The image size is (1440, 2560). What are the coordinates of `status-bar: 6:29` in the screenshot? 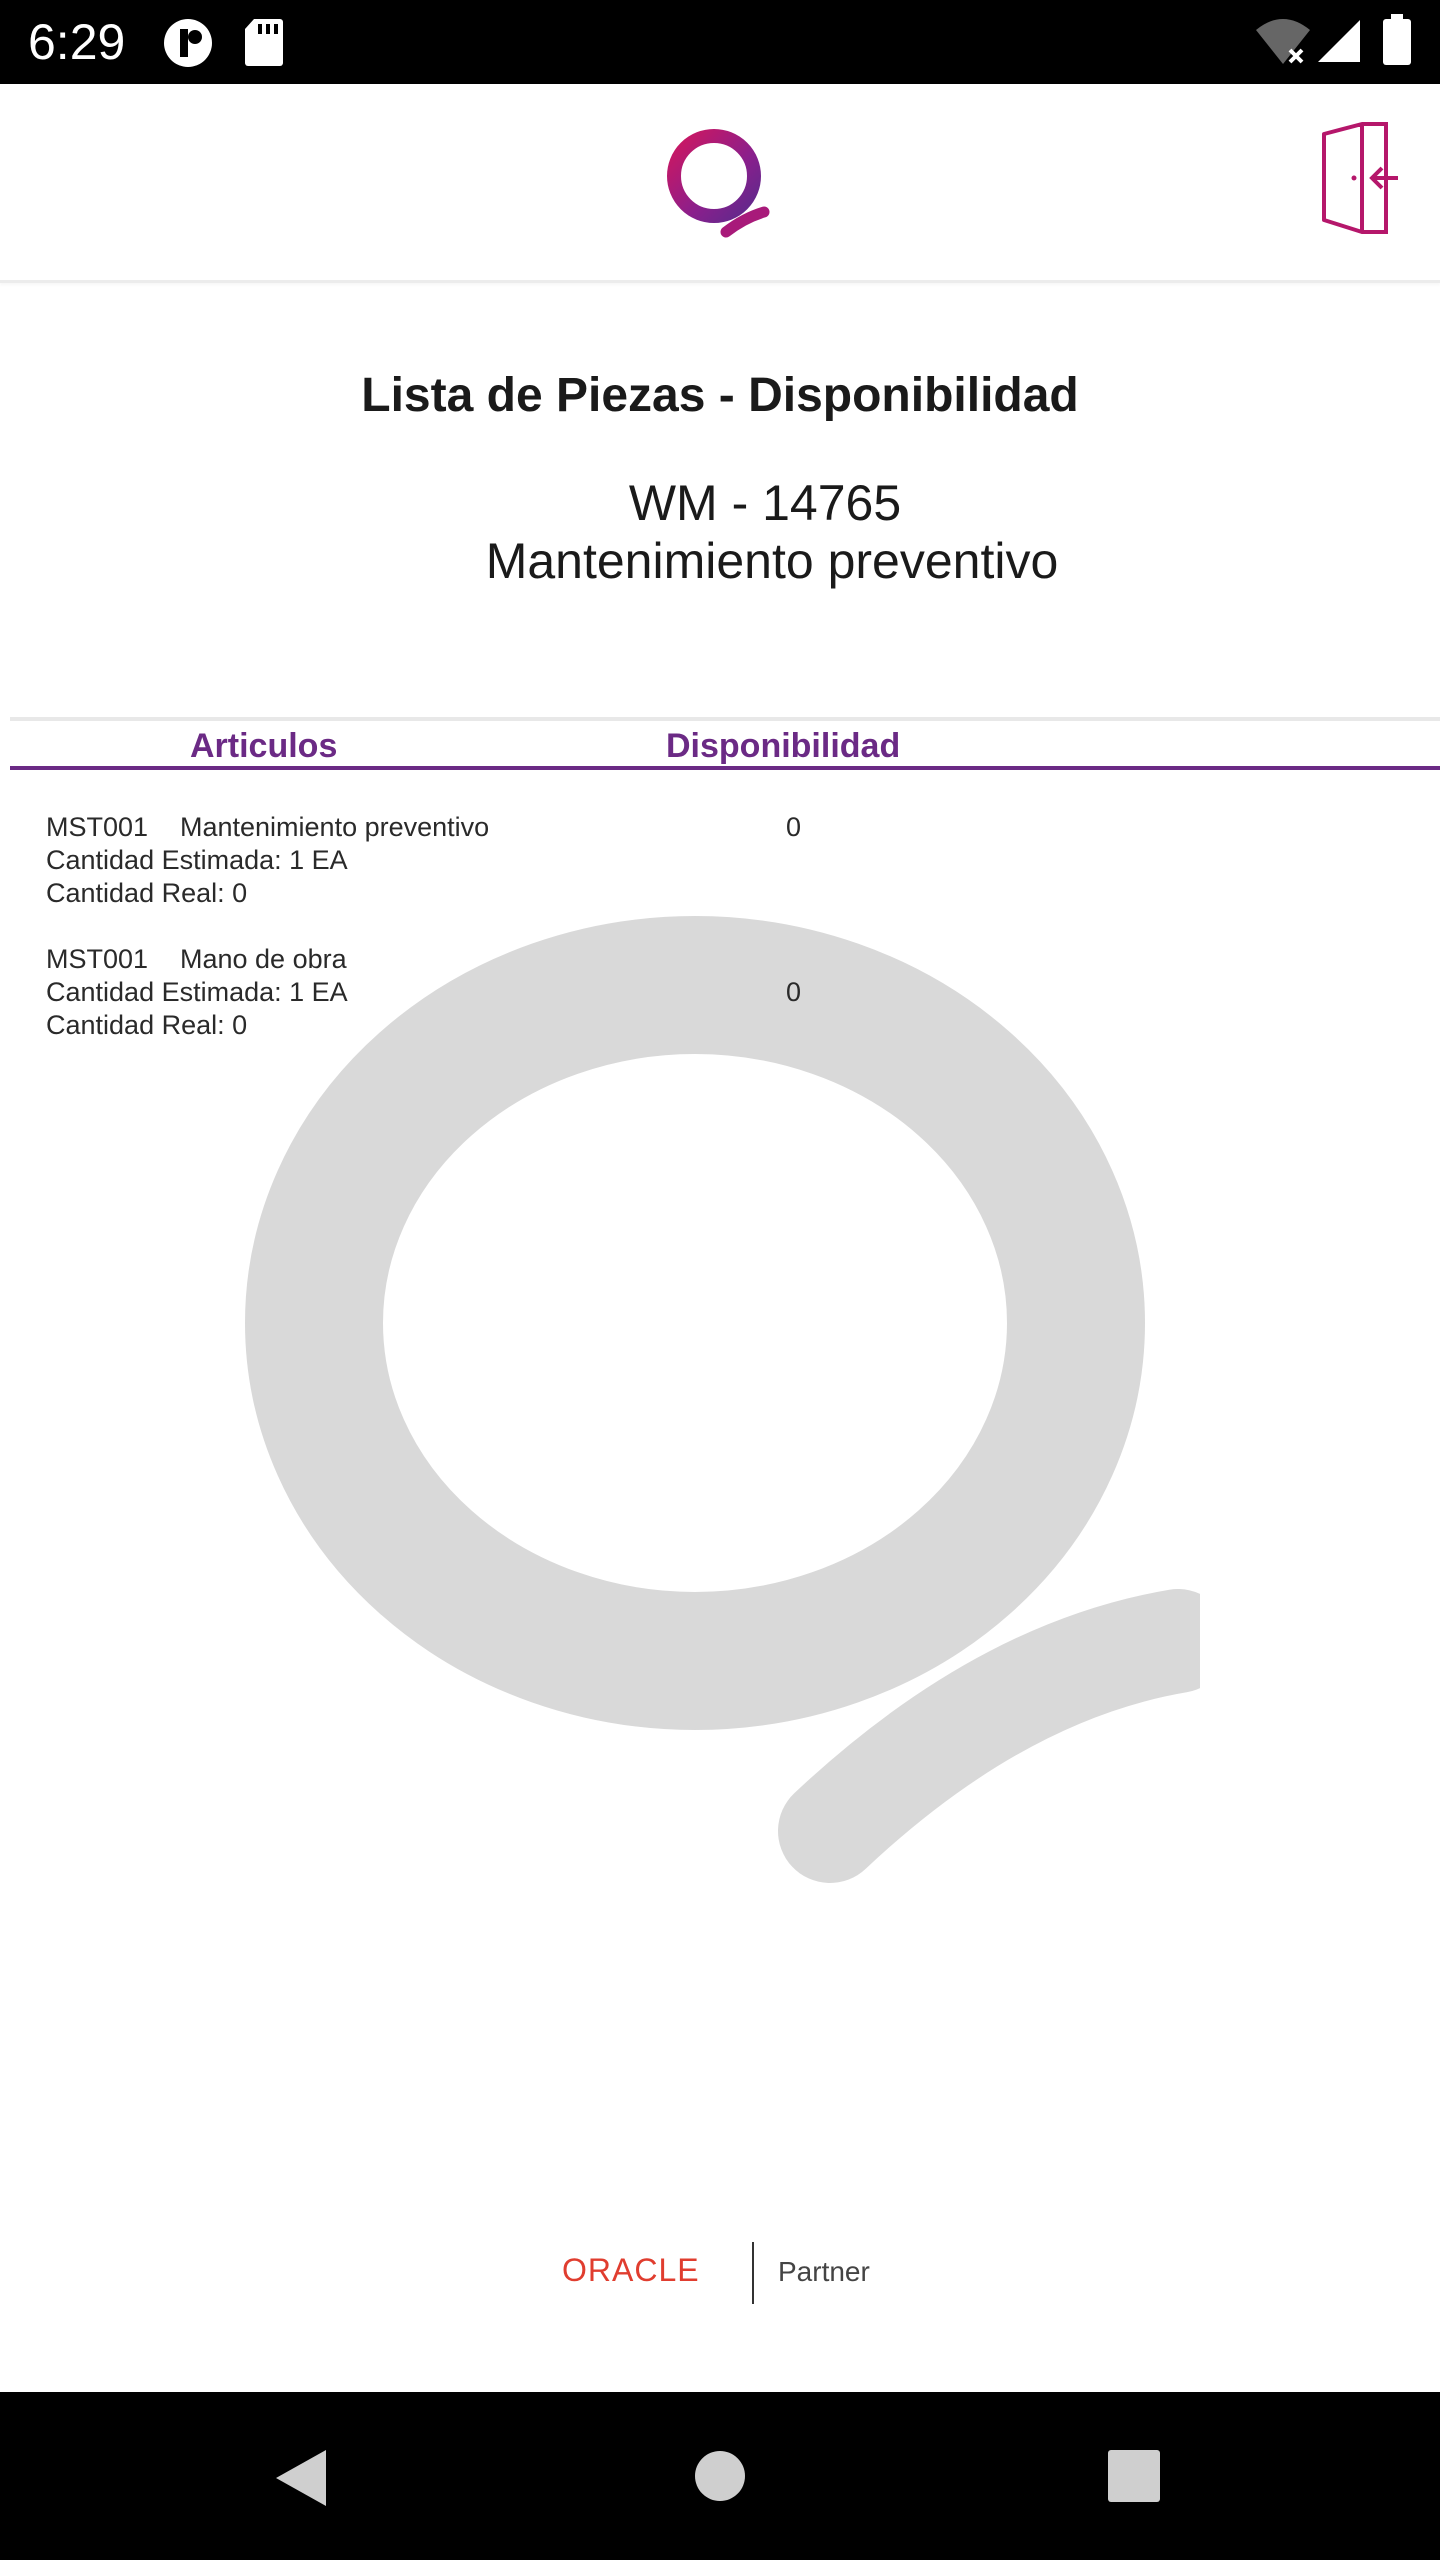 It's located at (720, 42).